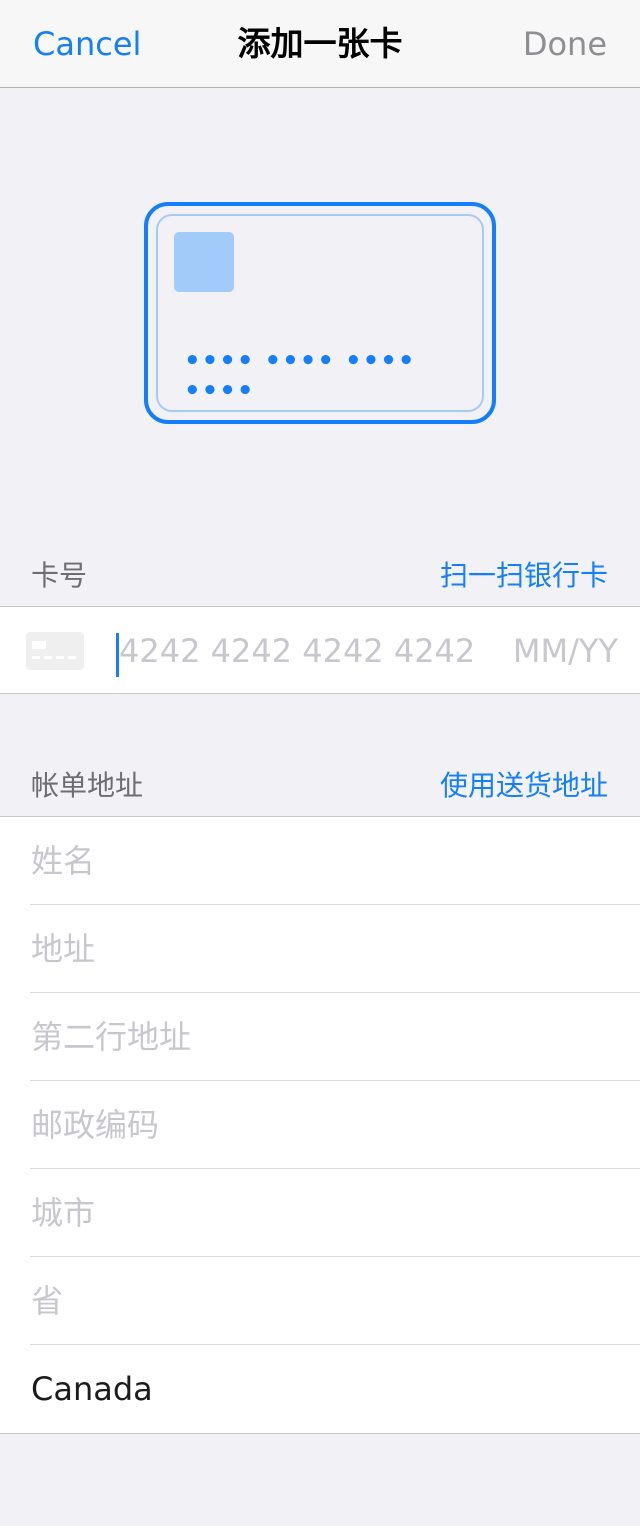 This screenshot has width=640, height=1526. Describe the element at coordinates (204, 262) in the screenshot. I see `card-chip-icon` at that location.